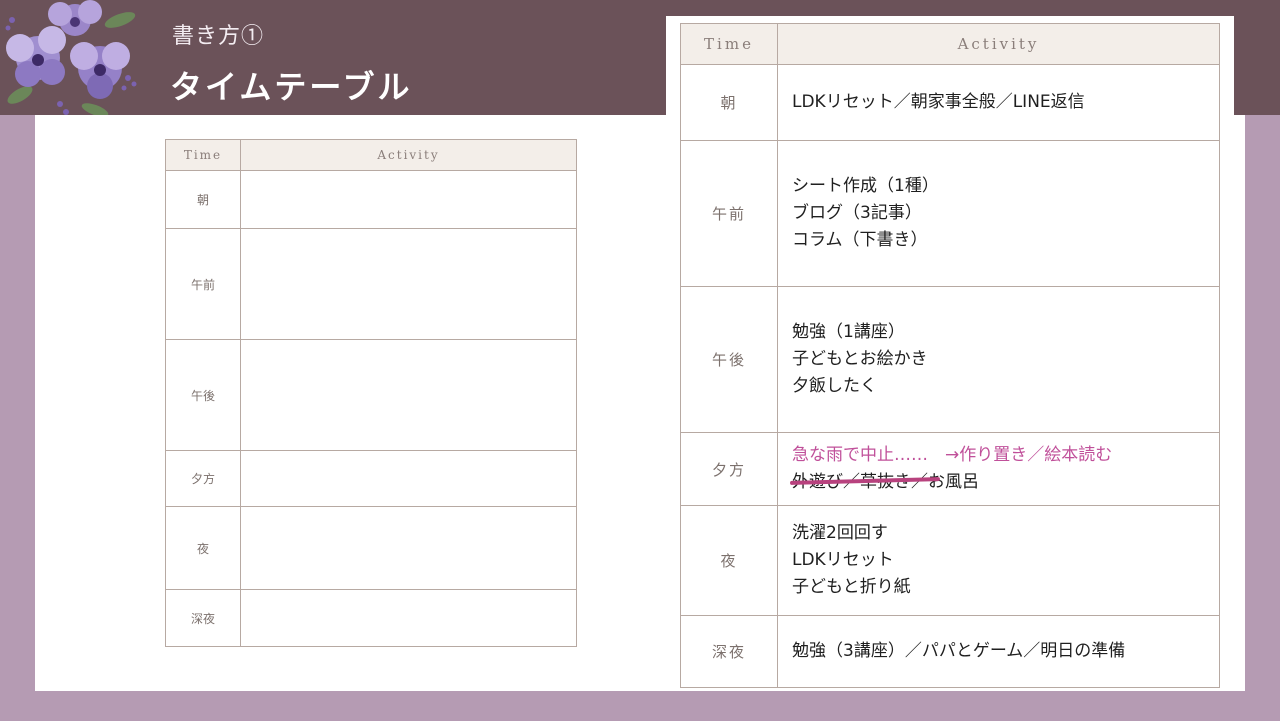 The height and width of the screenshot is (721, 1280). What do you see at coordinates (834, 386) in the screenshot?
I see `activity-line: 夕飯したく` at bounding box center [834, 386].